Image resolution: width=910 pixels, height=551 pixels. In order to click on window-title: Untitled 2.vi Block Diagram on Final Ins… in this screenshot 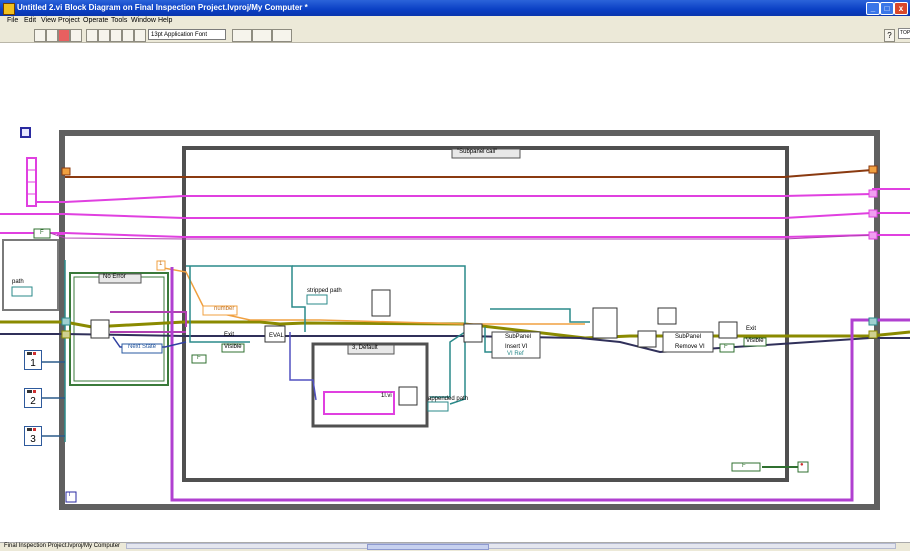, I will do `click(162, 7)`.